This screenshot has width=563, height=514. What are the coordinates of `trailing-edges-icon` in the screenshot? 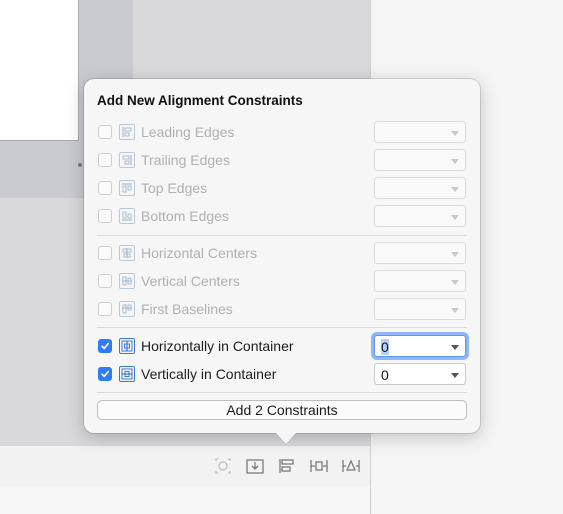 It's located at (127, 160).